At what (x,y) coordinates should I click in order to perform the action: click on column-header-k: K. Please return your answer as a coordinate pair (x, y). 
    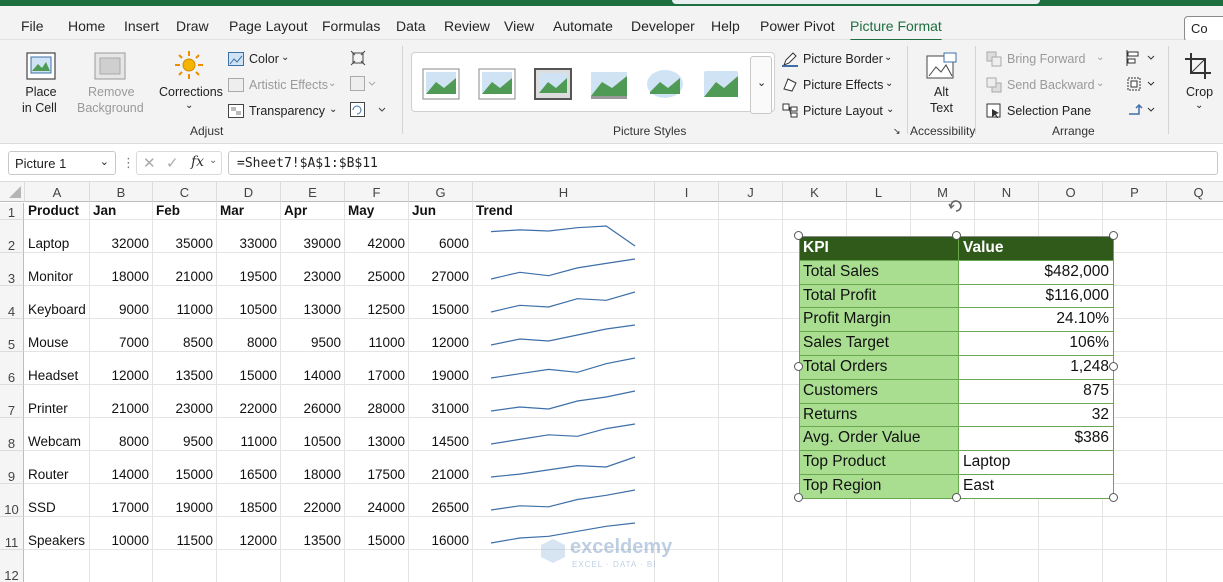
    Looking at the image, I should click on (815, 192).